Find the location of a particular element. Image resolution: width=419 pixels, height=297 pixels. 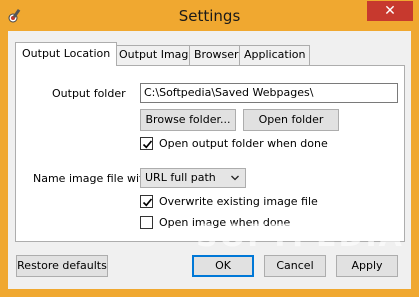

softpedia-watermark: SOFTPEDIA is located at coordinates (300, 236).